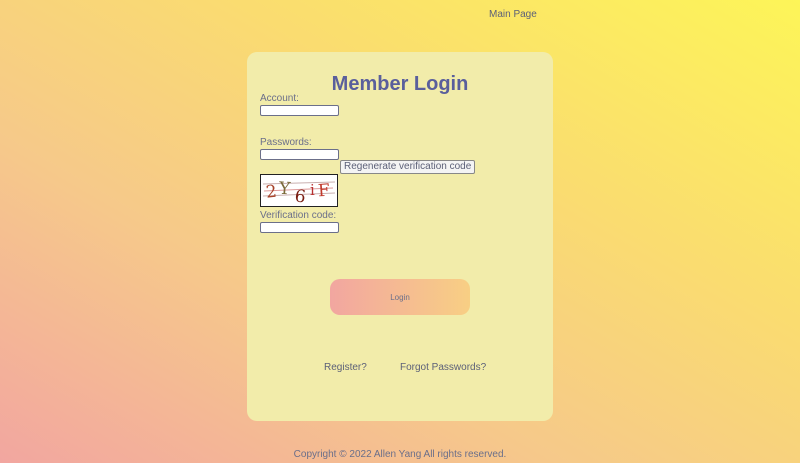 Image resolution: width=800 pixels, height=463 pixels. I want to click on password-label: Passwords:, so click(286, 142).